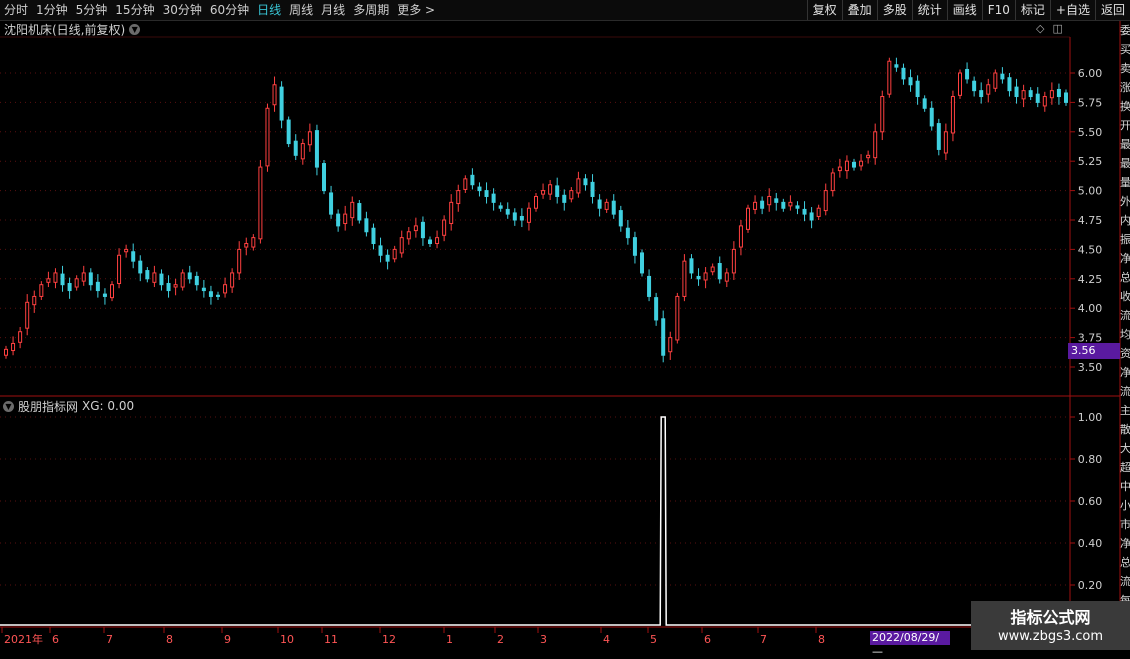 The width and height of the screenshot is (1130, 659). Describe the element at coordinates (48, 406) in the screenshot. I see `indicator-title: 股朋指标网` at that location.